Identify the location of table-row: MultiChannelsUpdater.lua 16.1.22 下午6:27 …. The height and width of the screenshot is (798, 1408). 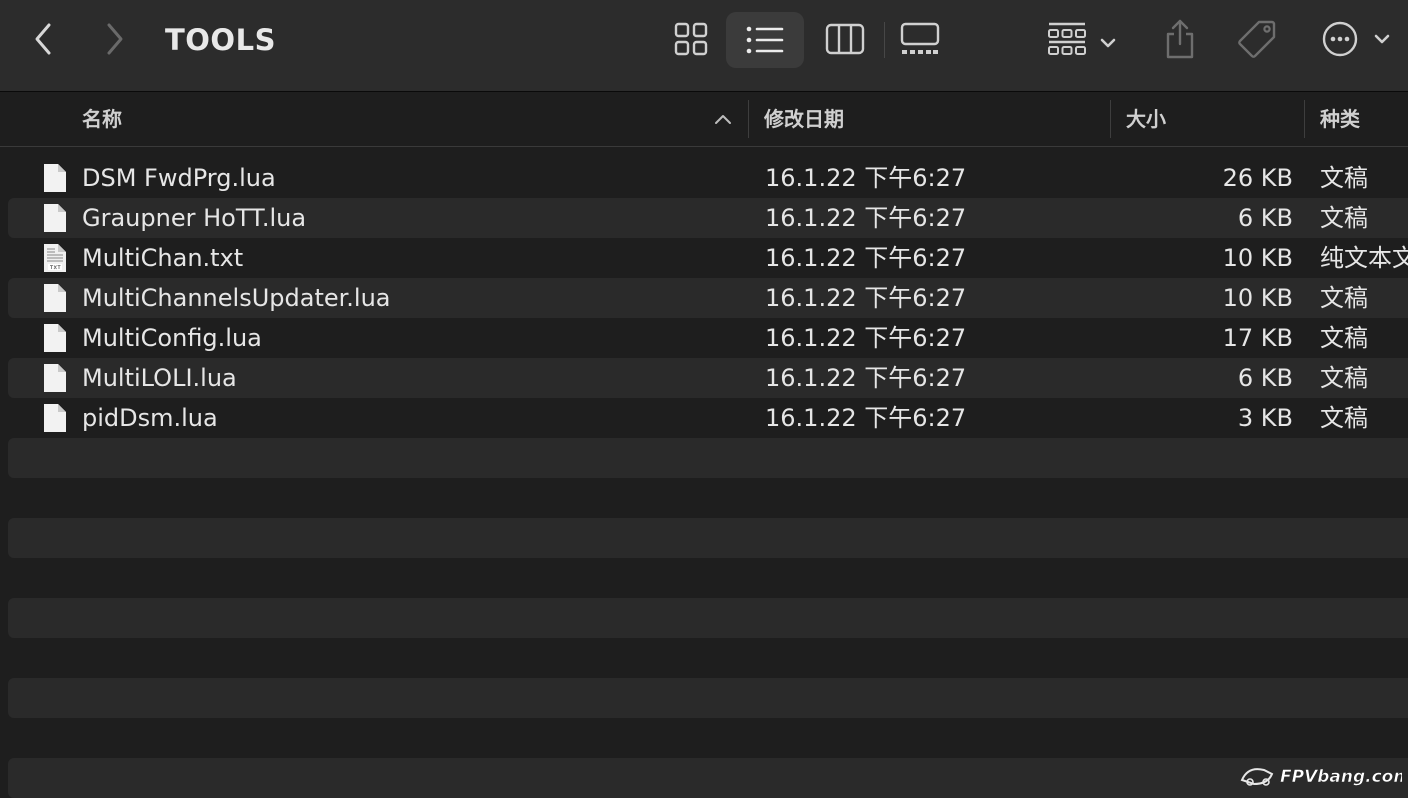
(708, 298).